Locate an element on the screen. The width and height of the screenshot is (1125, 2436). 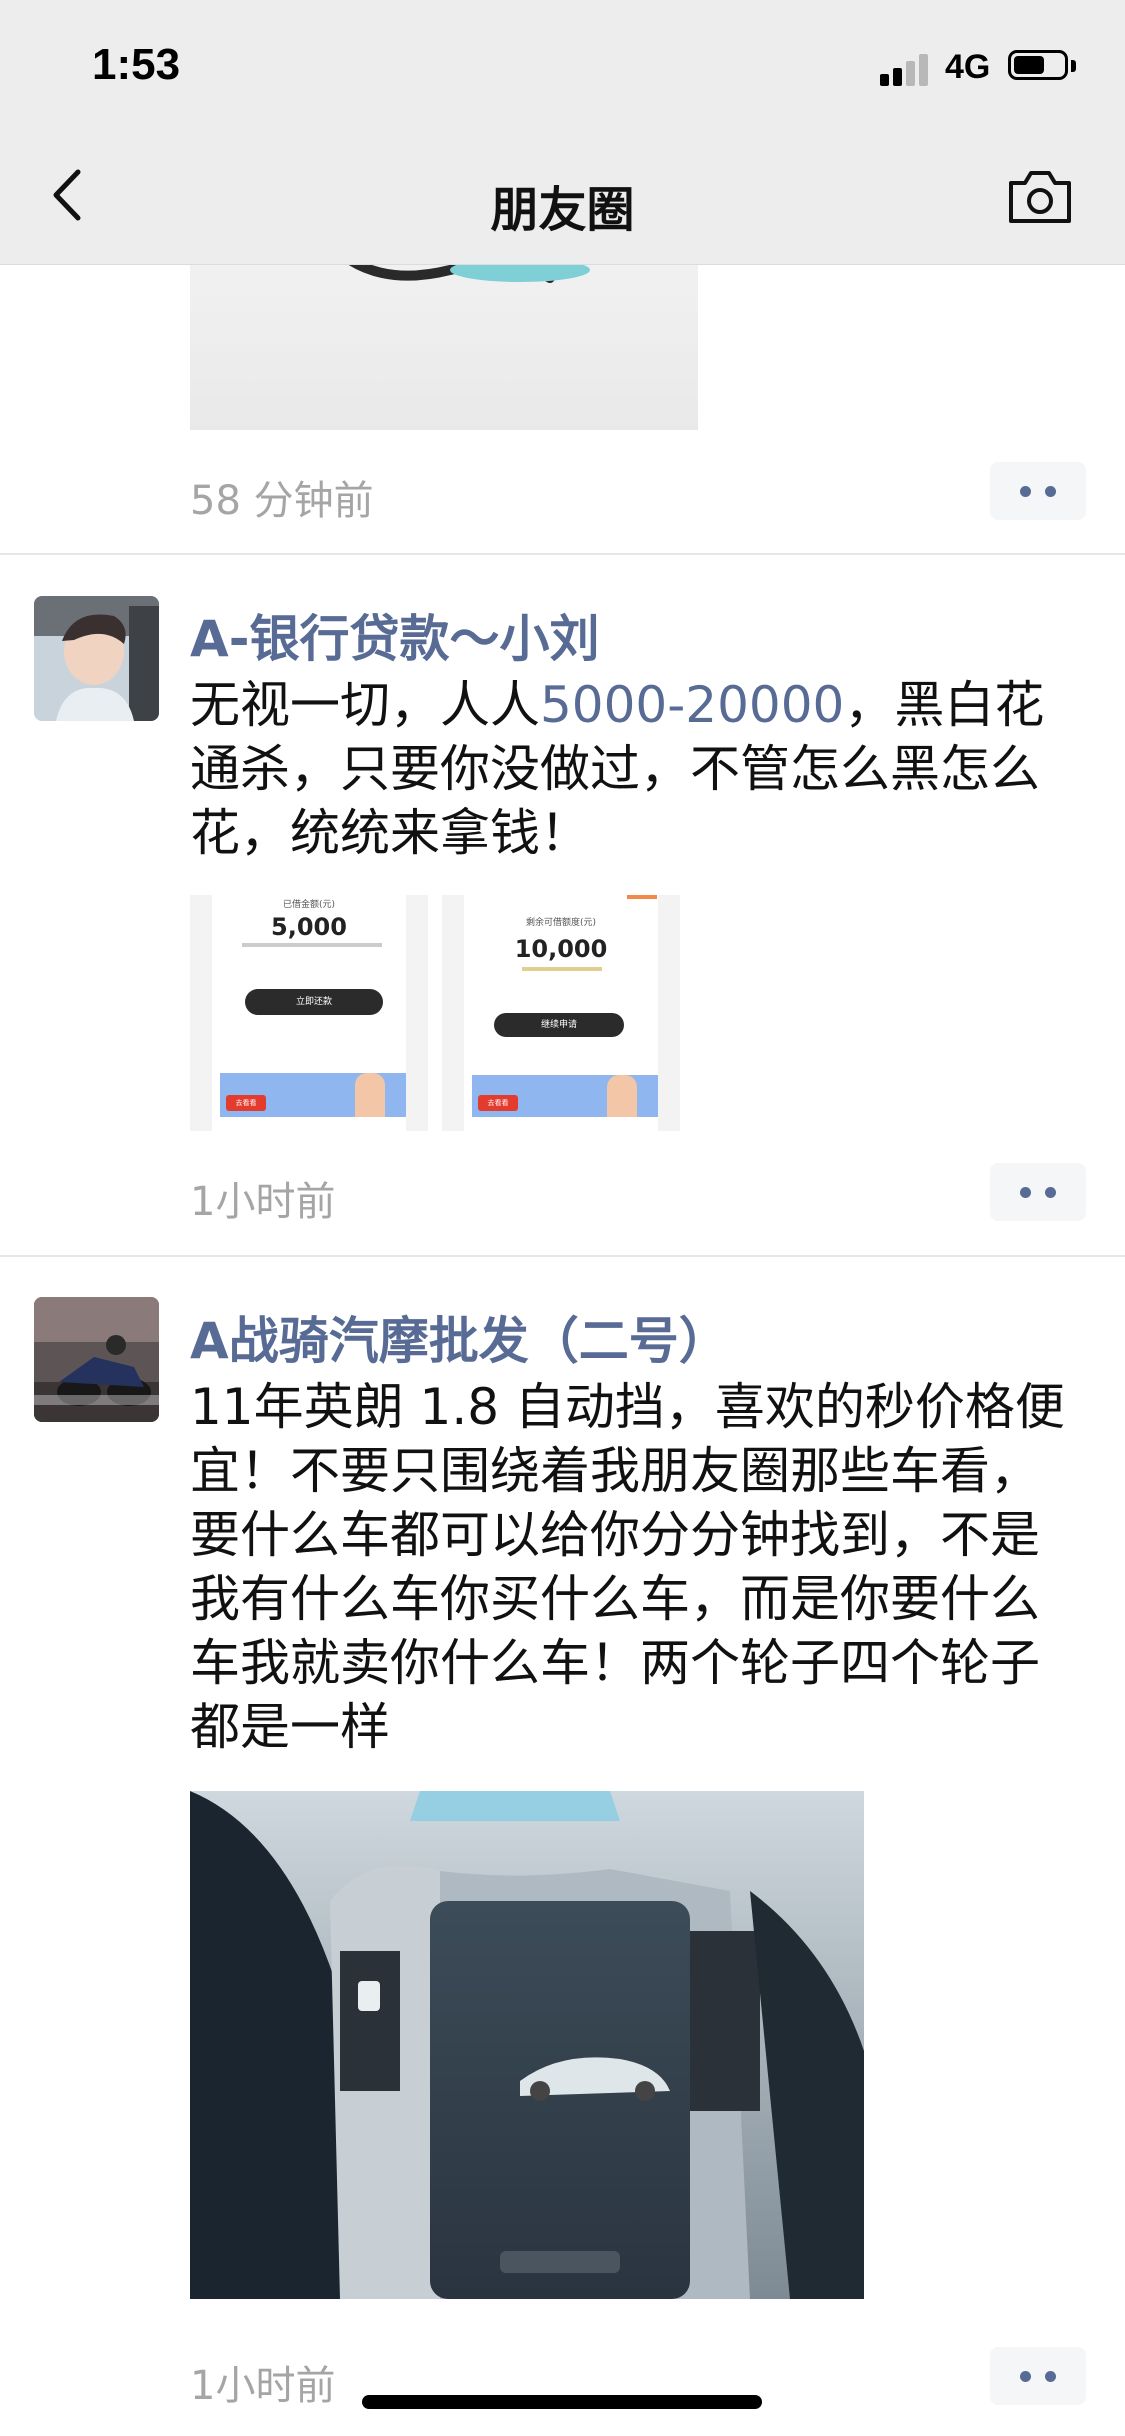
navigation-bar: 1:53 4G 朋友圈 is located at coordinates (562, 132).